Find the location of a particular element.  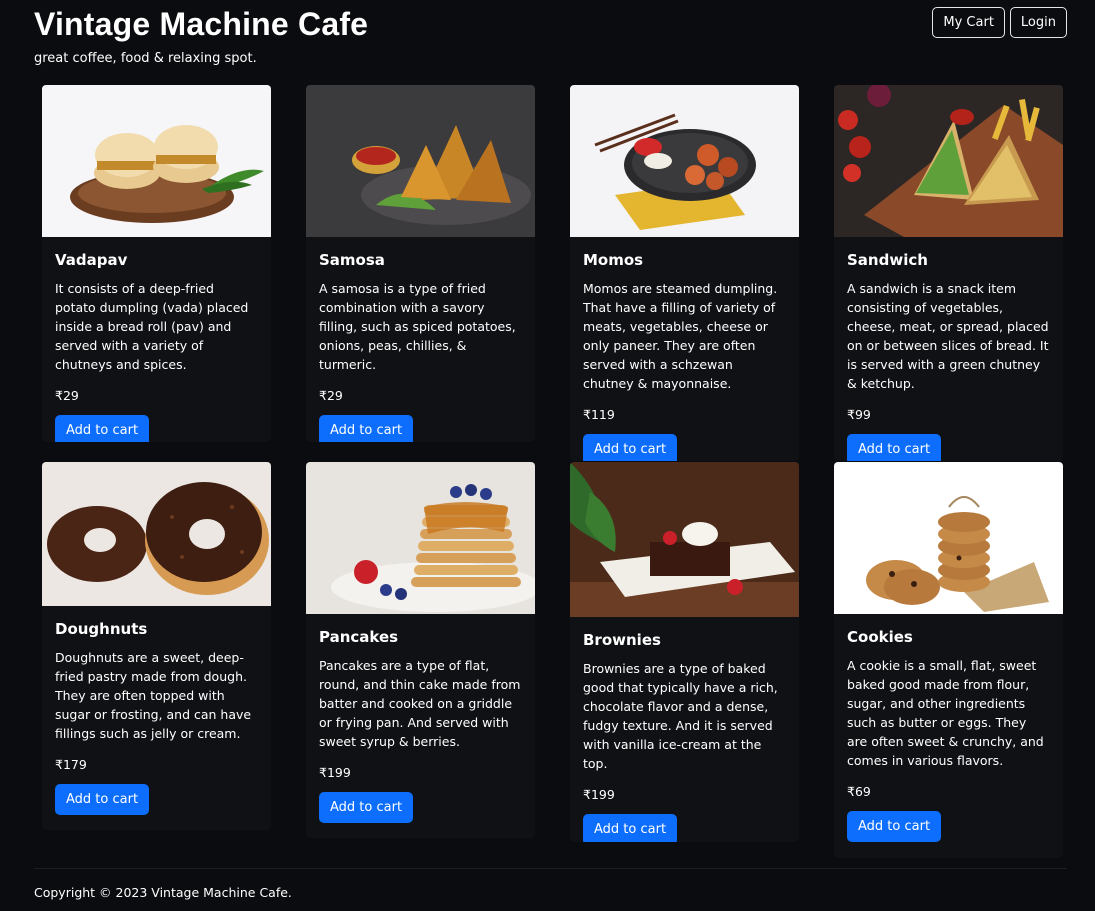

brownies-image is located at coordinates (684, 539).